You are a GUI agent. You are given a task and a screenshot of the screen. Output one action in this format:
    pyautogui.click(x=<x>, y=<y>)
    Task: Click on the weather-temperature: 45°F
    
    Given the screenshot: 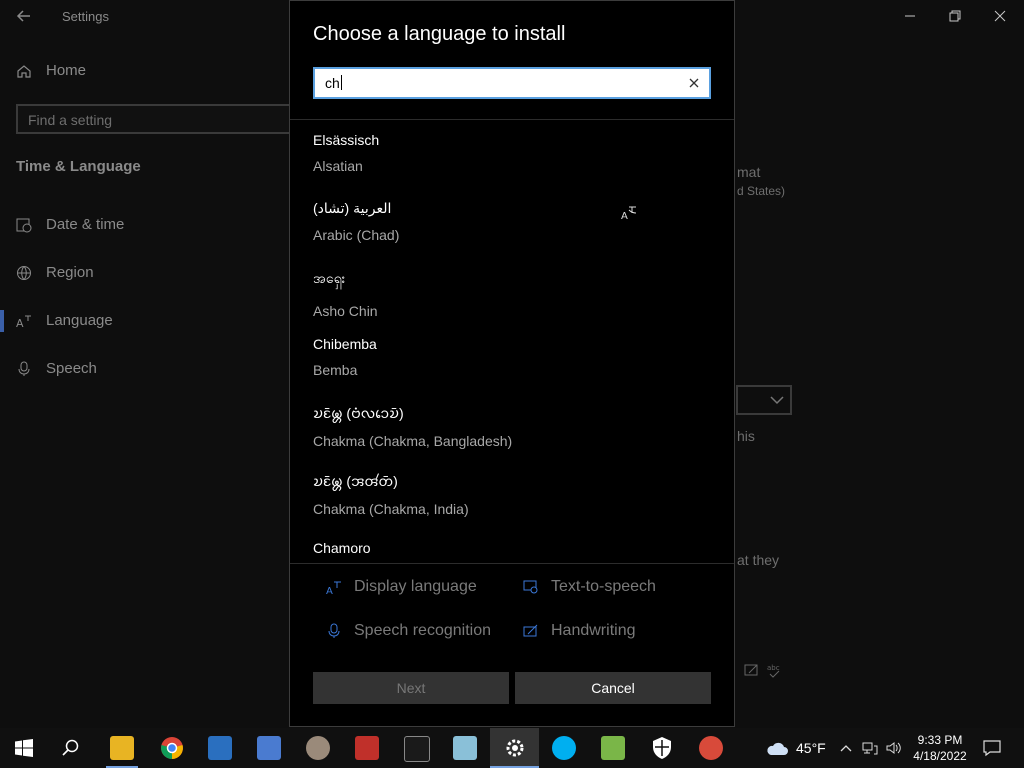 What is the action you would take?
    pyautogui.click(x=811, y=748)
    